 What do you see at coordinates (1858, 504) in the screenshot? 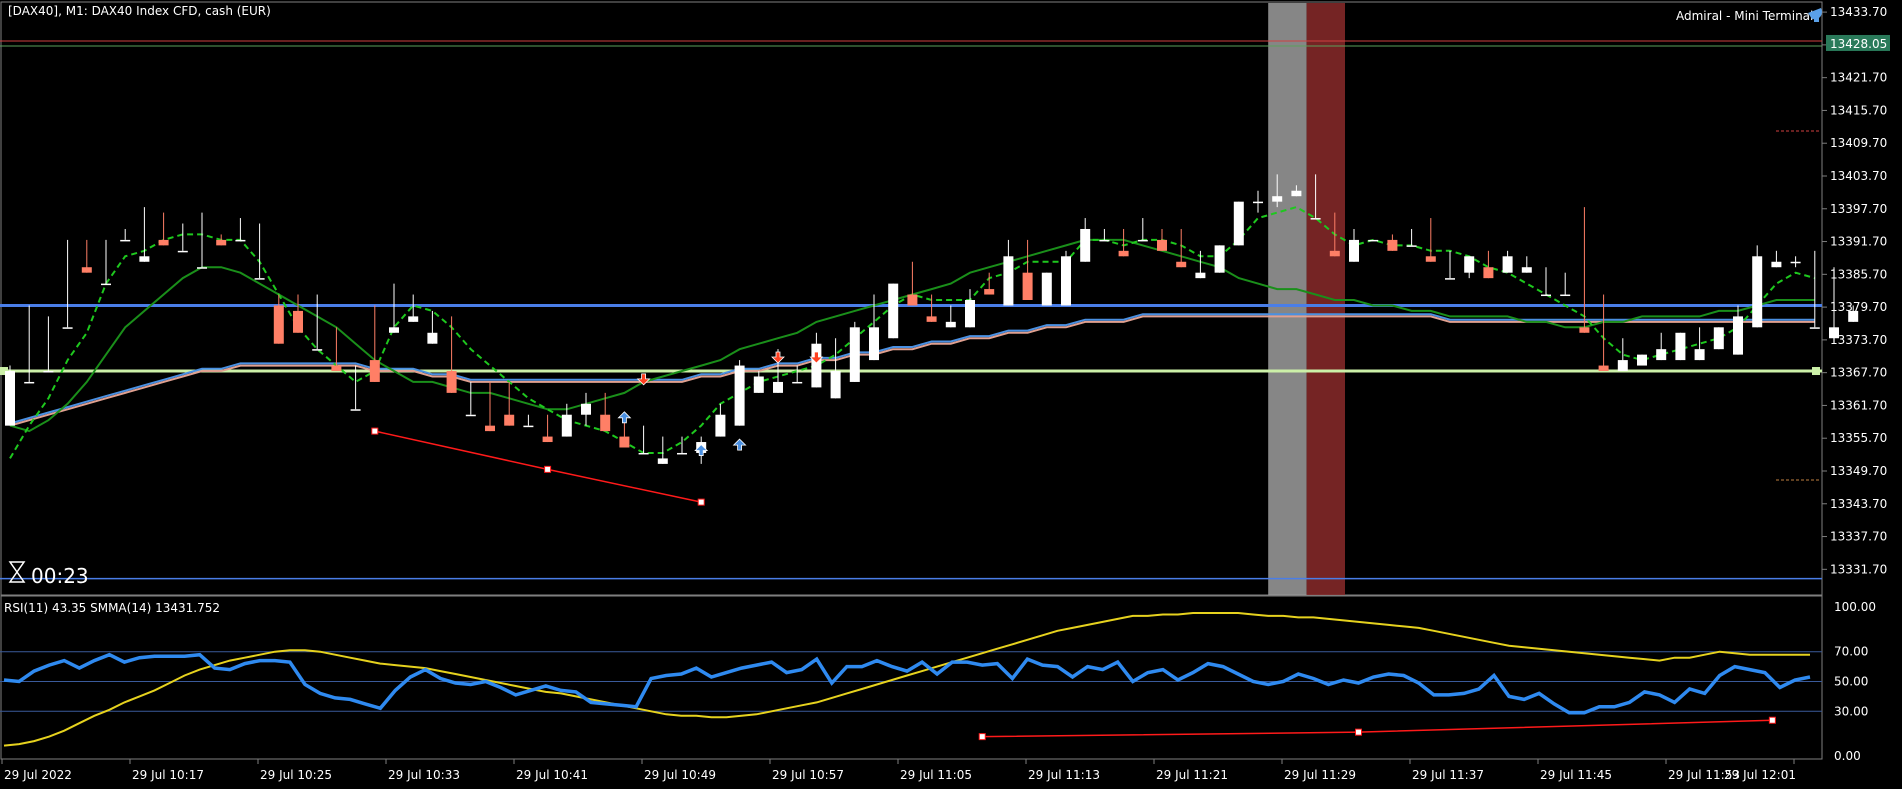
I see `price-tick-label: 13343.70` at bounding box center [1858, 504].